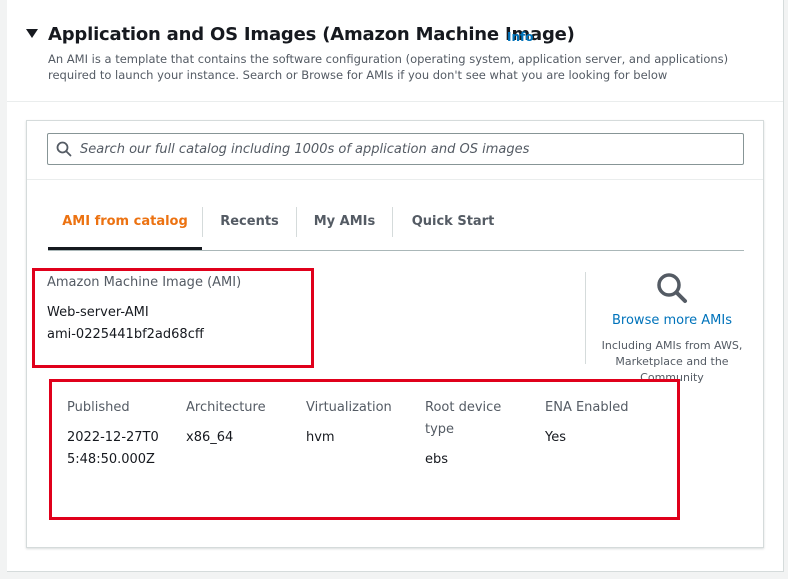  What do you see at coordinates (672, 320) in the screenshot?
I see `browse-more-amis-link: Browse more AMIs` at bounding box center [672, 320].